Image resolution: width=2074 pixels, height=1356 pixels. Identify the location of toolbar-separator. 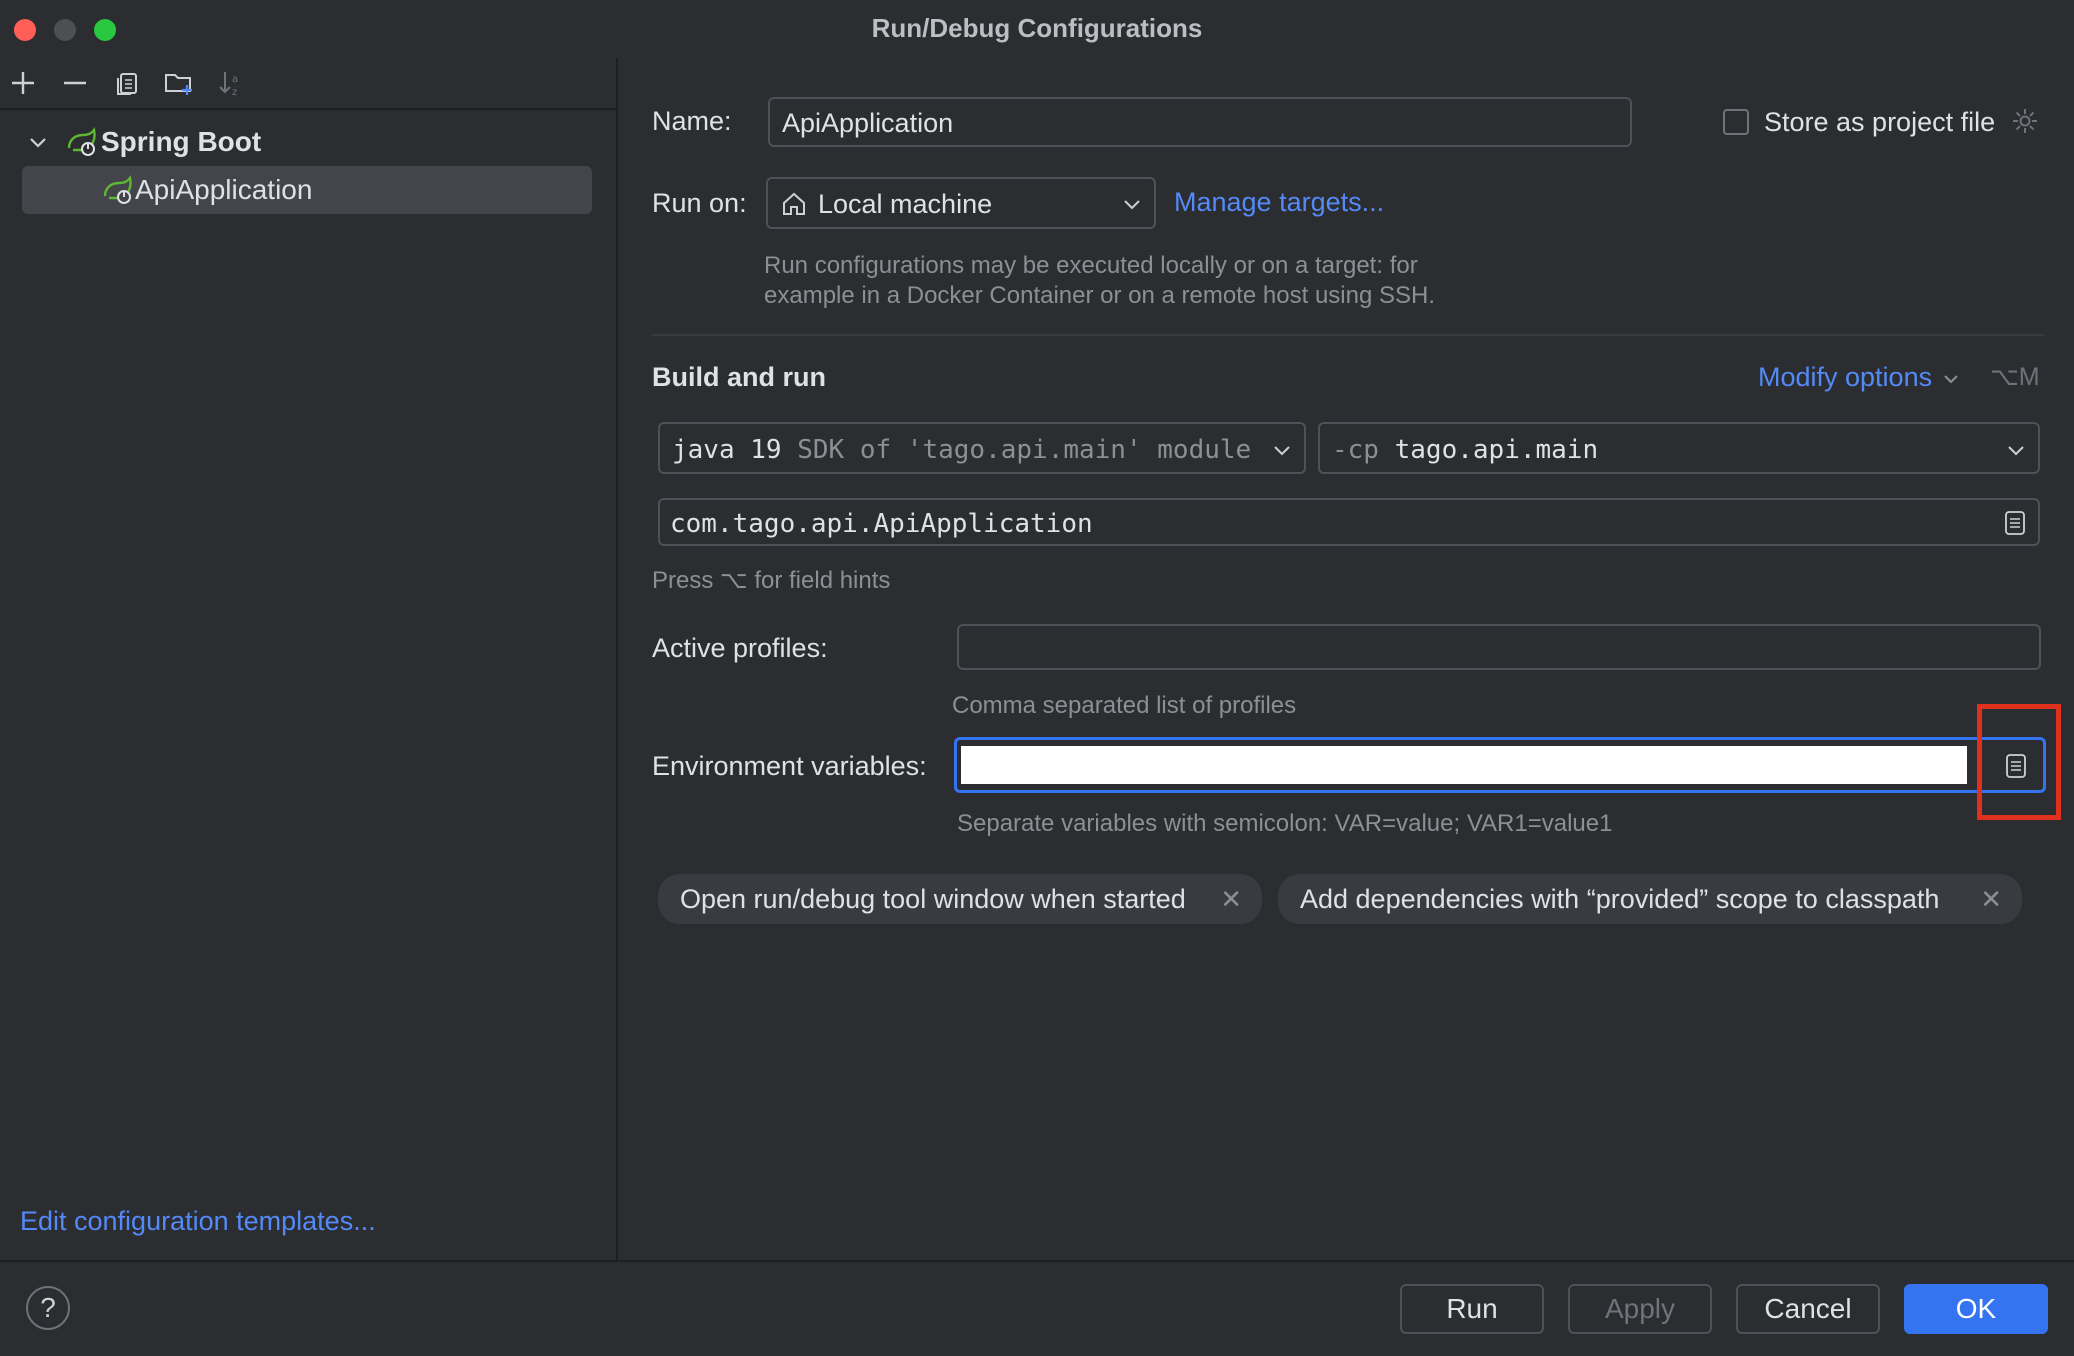
(308, 109).